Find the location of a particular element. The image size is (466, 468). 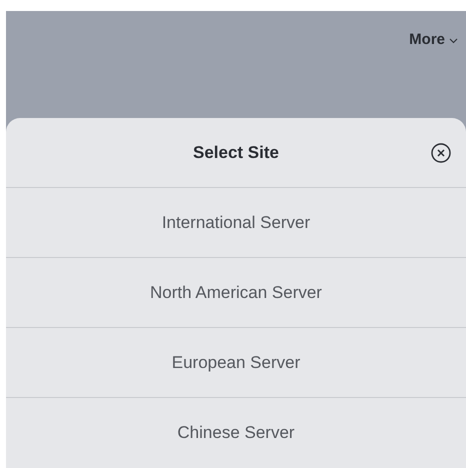

close-button is located at coordinates (441, 153).